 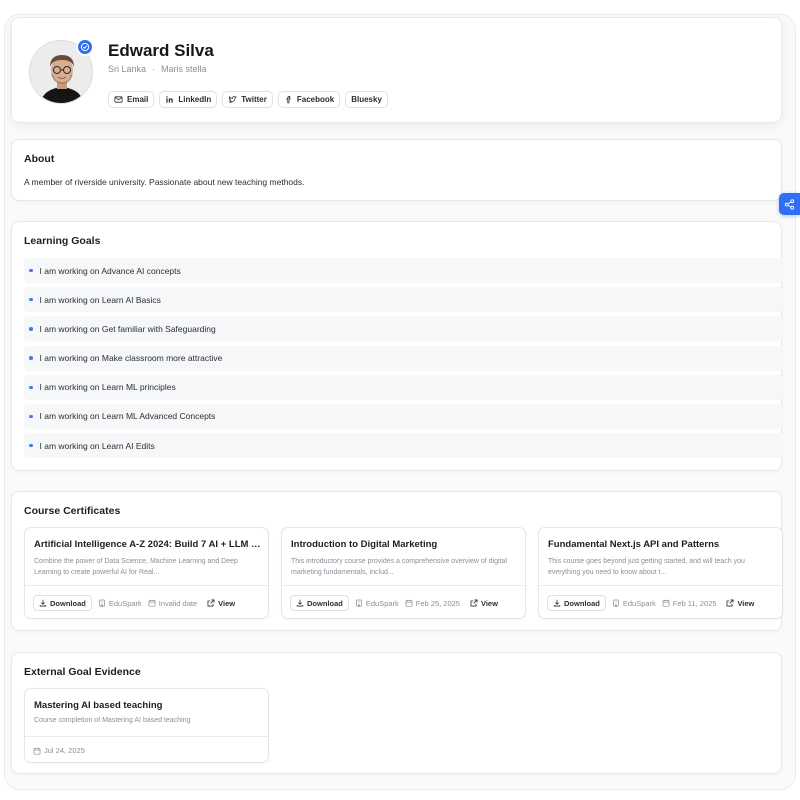 What do you see at coordinates (432, 603) in the screenshot?
I see `certificate-date: Feb 25, 2025` at bounding box center [432, 603].